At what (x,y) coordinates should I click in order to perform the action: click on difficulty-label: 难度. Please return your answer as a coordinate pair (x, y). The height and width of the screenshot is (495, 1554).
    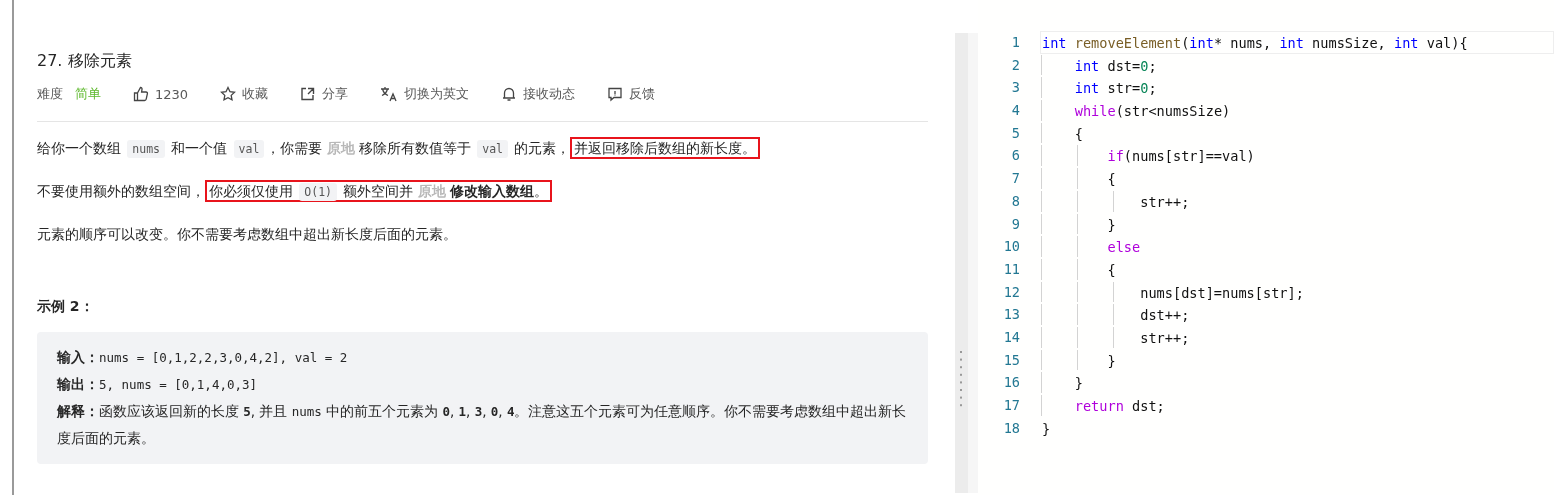
    Looking at the image, I should click on (50, 94).